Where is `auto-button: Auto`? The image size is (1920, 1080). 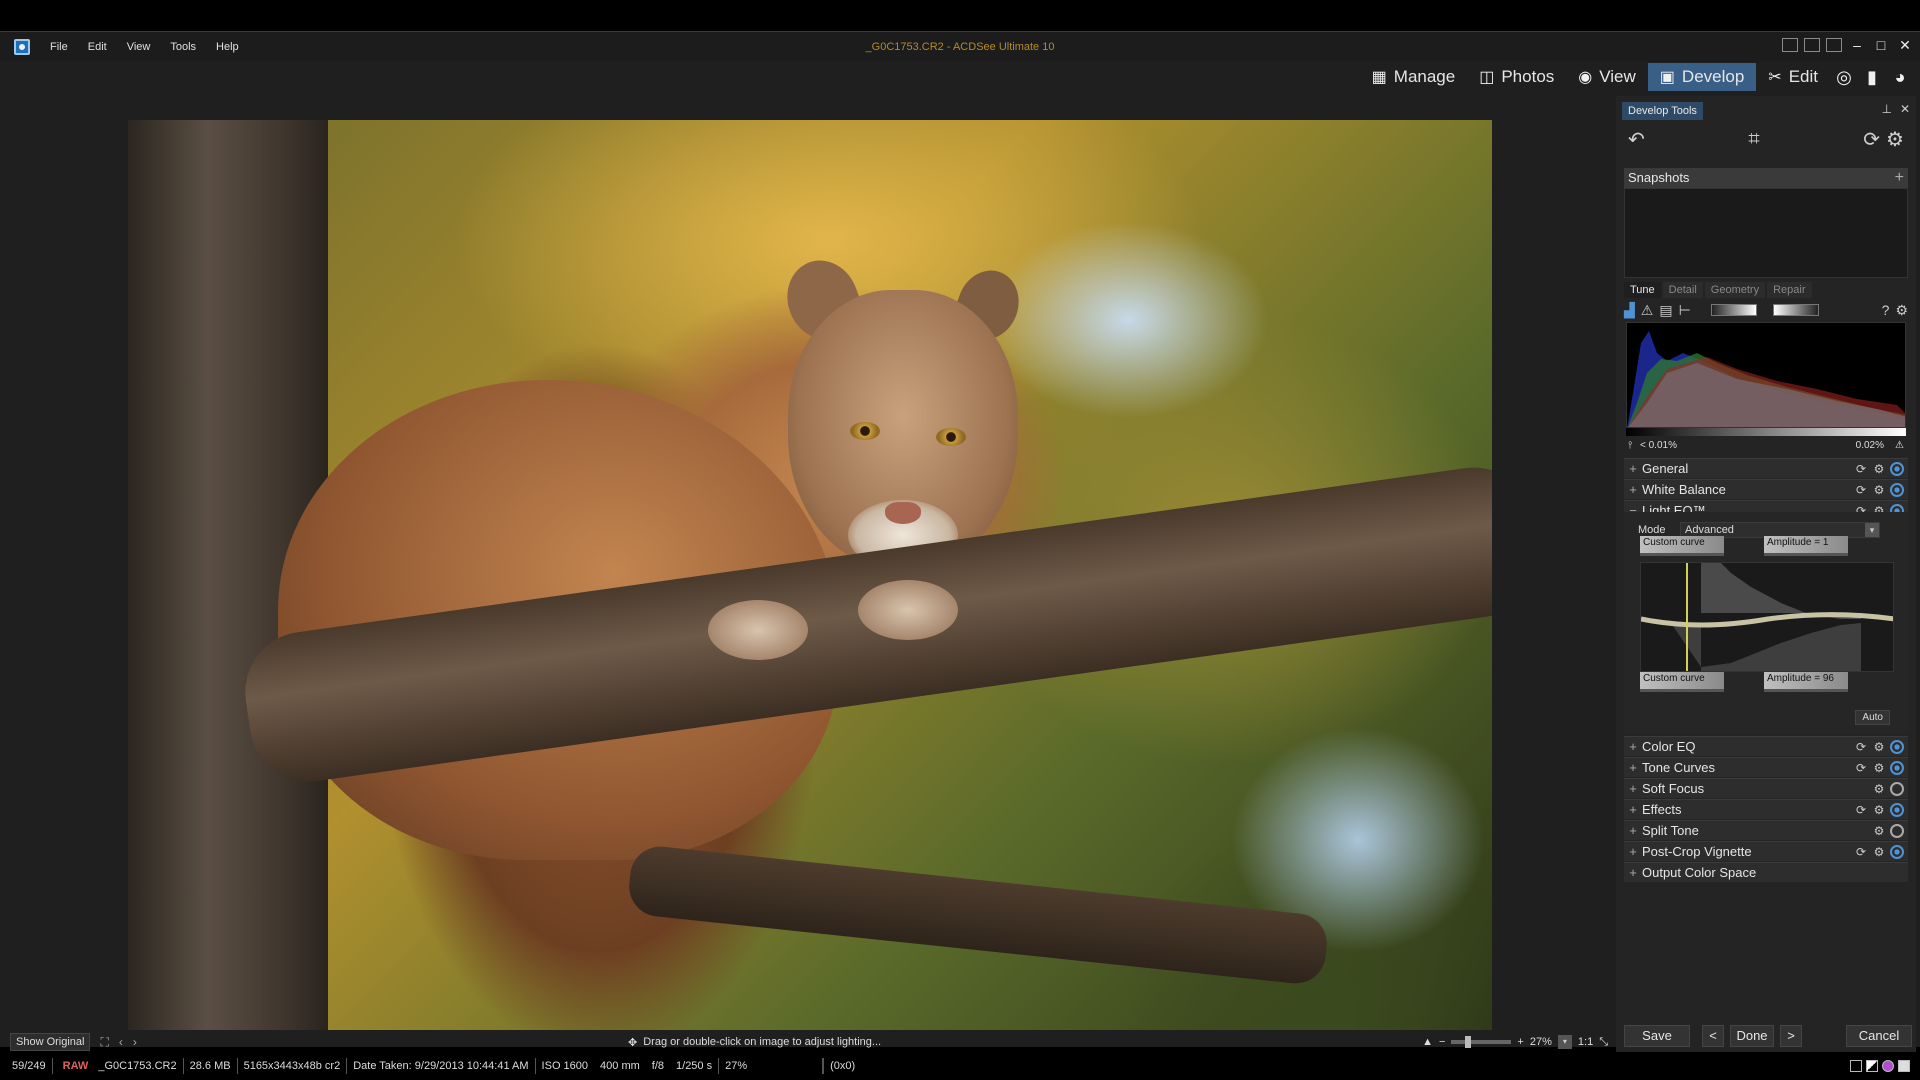 auto-button: Auto is located at coordinates (1872, 717).